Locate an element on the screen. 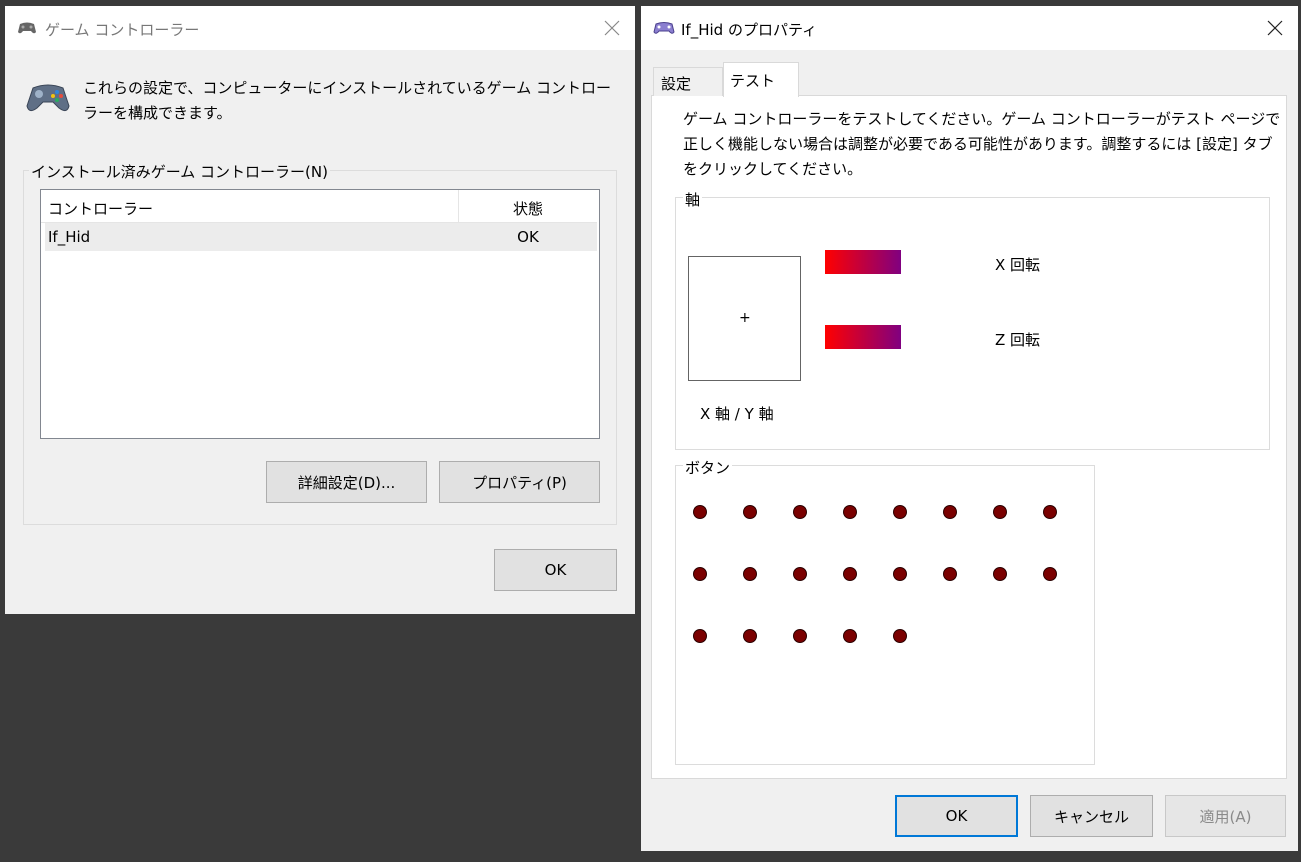 The image size is (1301, 862). xy-axis-box: + is located at coordinates (744, 318).